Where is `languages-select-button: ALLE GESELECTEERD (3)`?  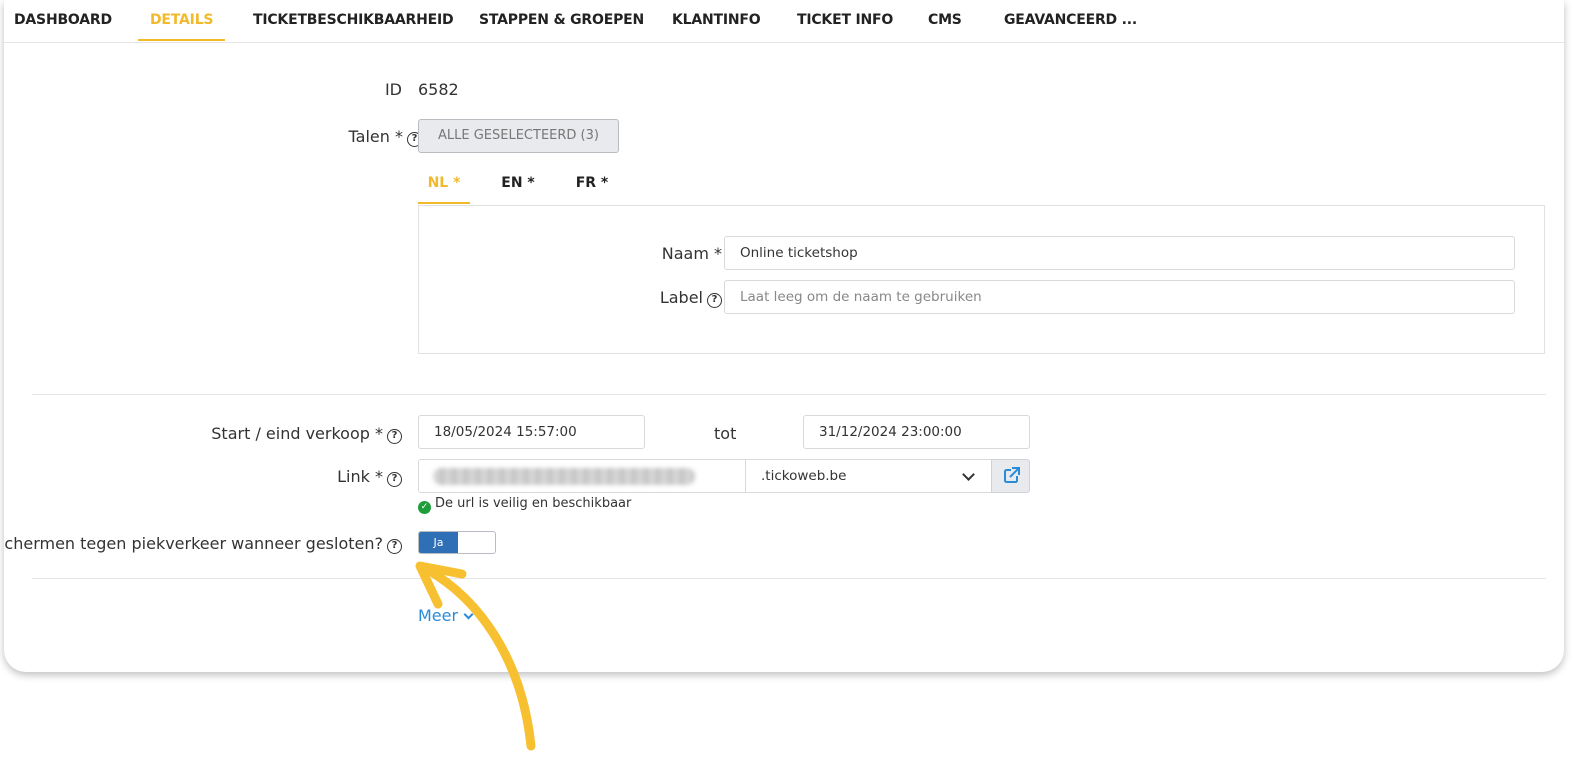
languages-select-button: ALLE GESELECTEERD (3) is located at coordinates (518, 136).